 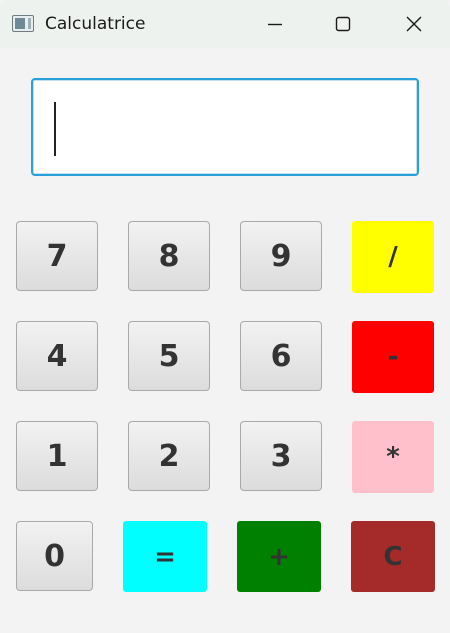 I want to click on key-minus: -, so click(x=393, y=357).